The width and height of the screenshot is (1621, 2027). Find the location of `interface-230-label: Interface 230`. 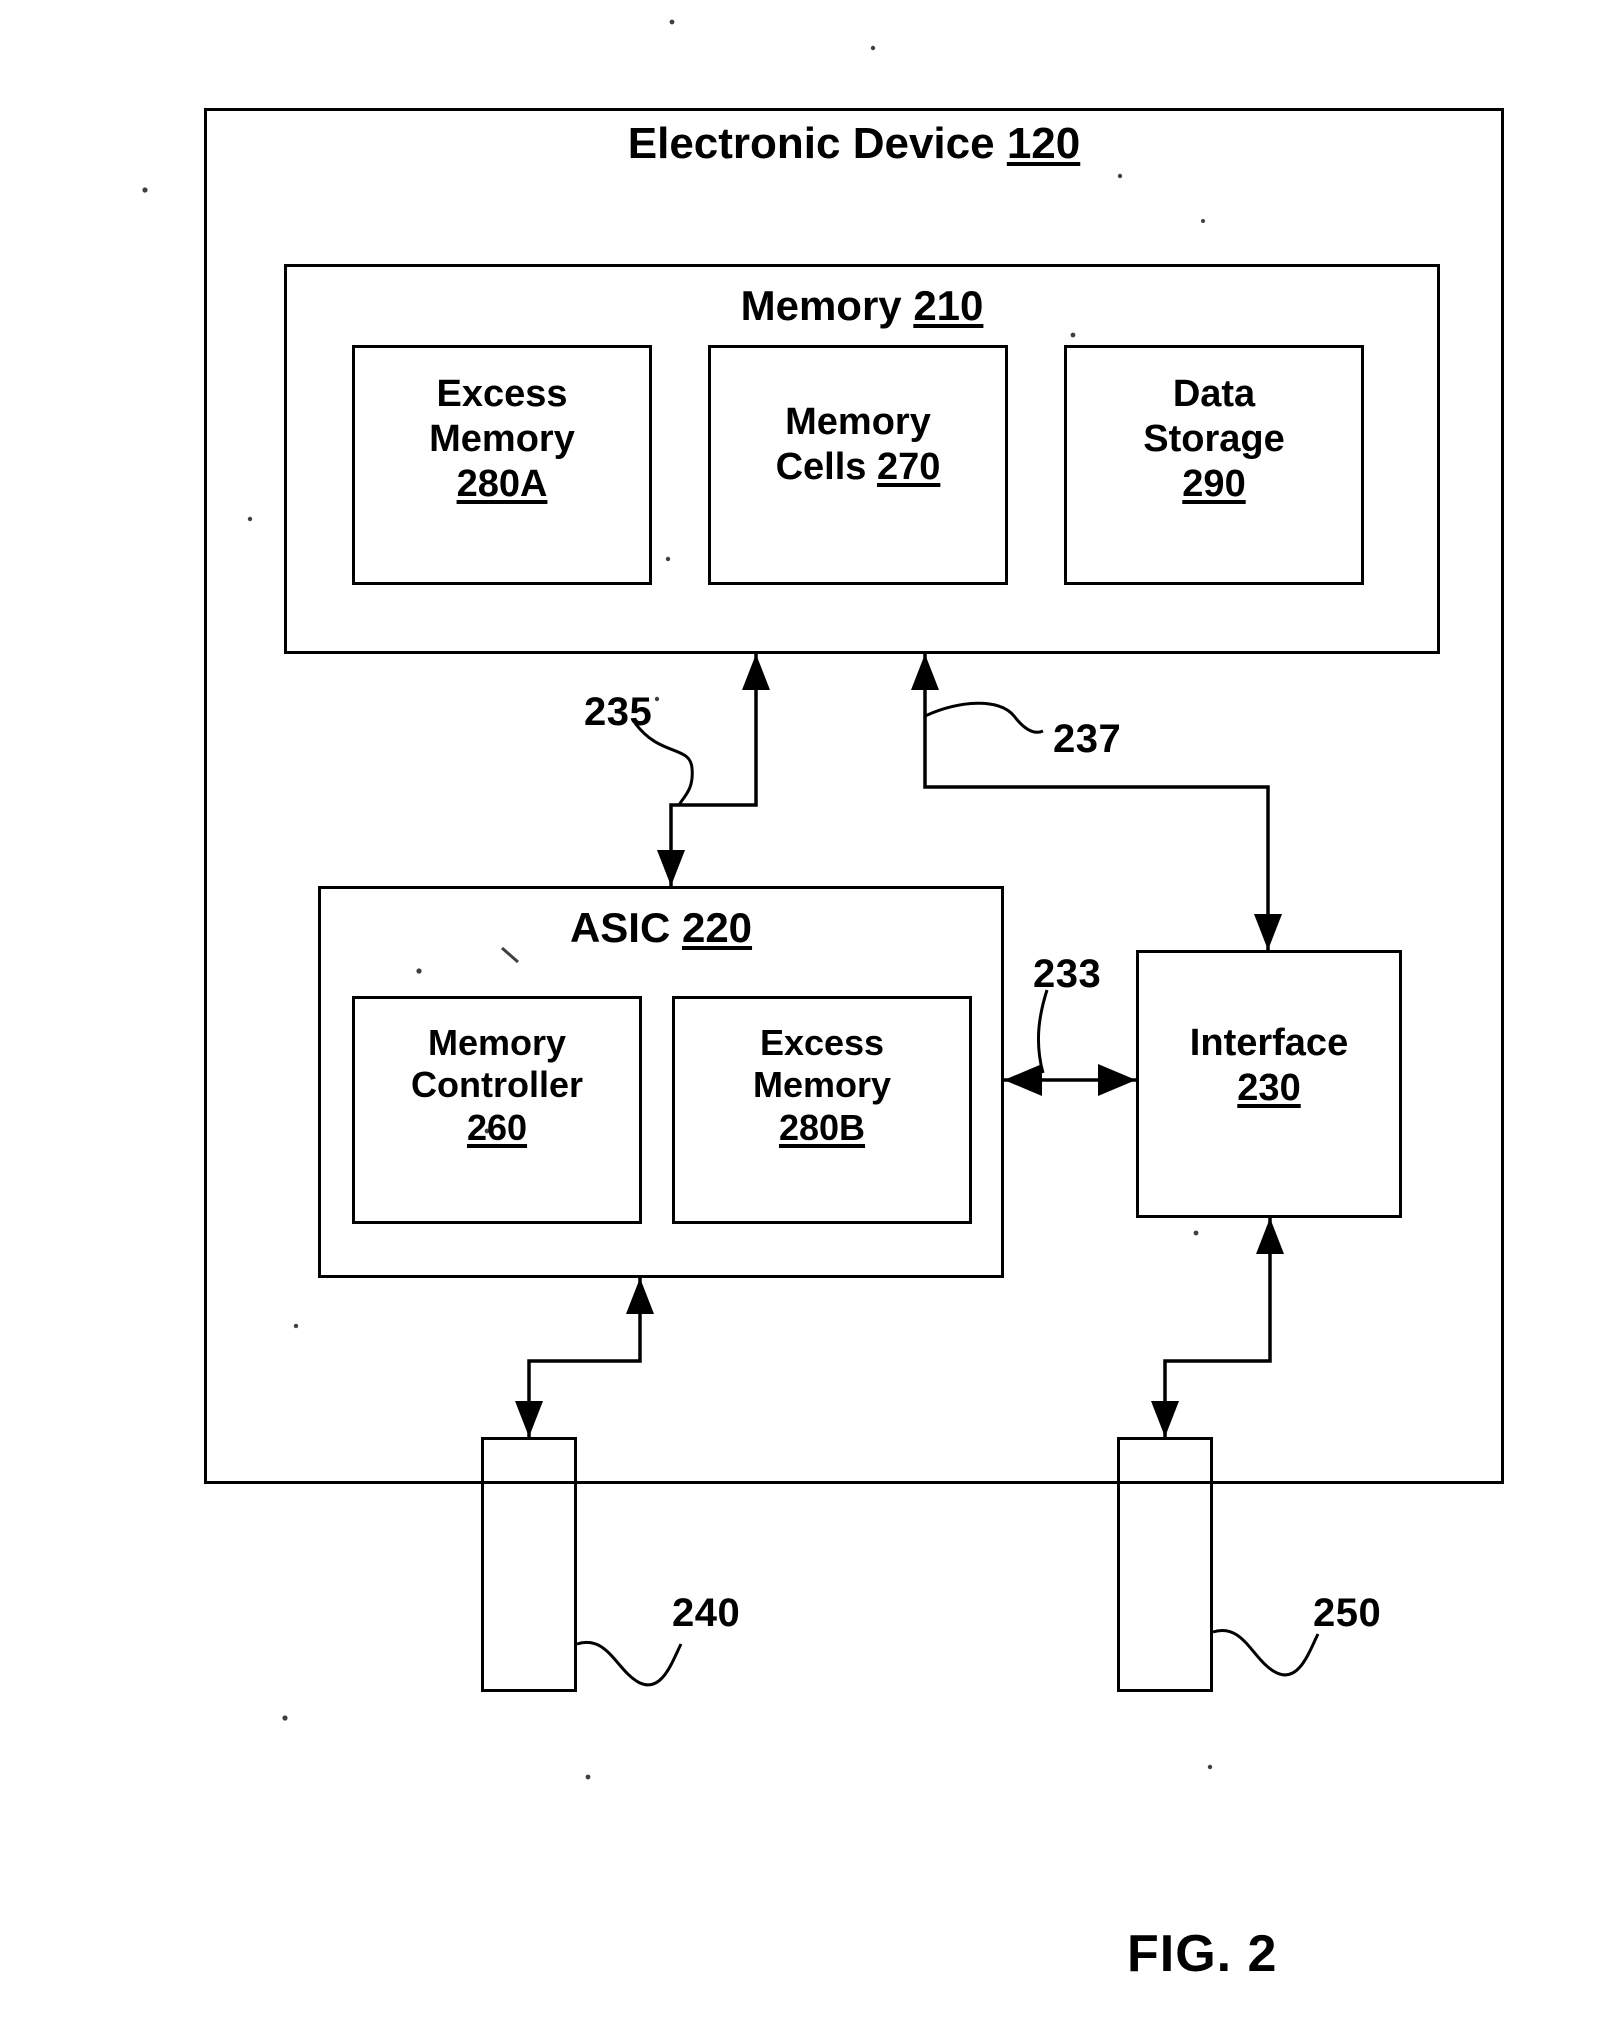

interface-230-label: Interface 230 is located at coordinates (1269, 1066).